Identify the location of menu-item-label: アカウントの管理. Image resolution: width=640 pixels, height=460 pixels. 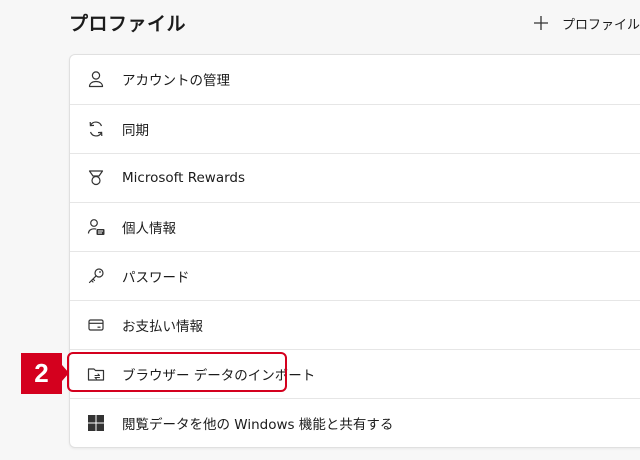
(176, 81).